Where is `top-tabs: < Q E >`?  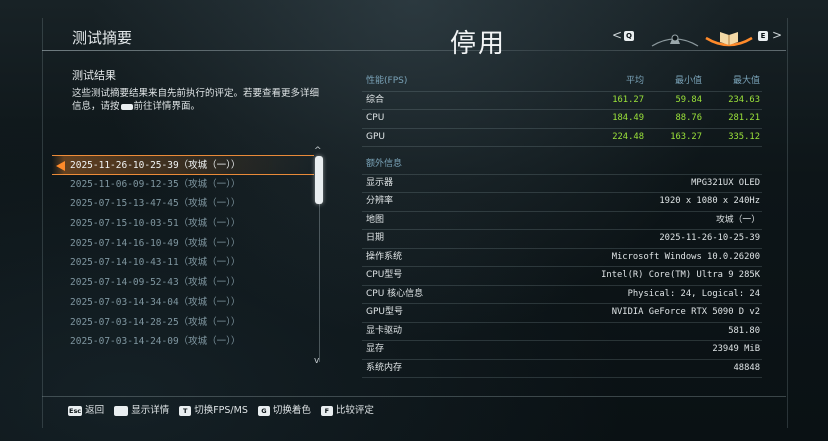
top-tabs: < Q E > is located at coordinates (700, 37).